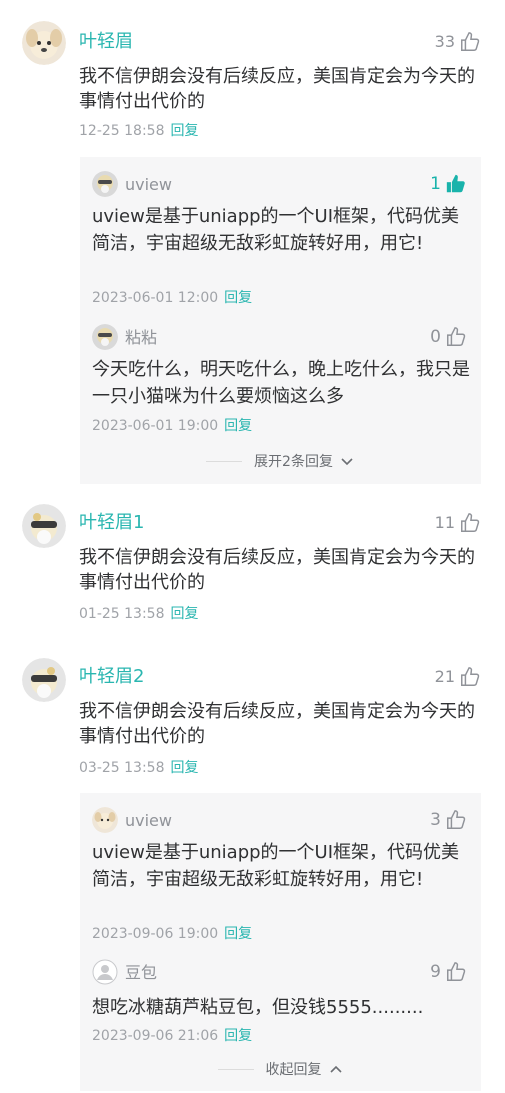 This screenshot has width=505, height=1093. Describe the element at coordinates (155, 934) in the screenshot. I see `reply-date: 2023-09-06 19:00` at that location.